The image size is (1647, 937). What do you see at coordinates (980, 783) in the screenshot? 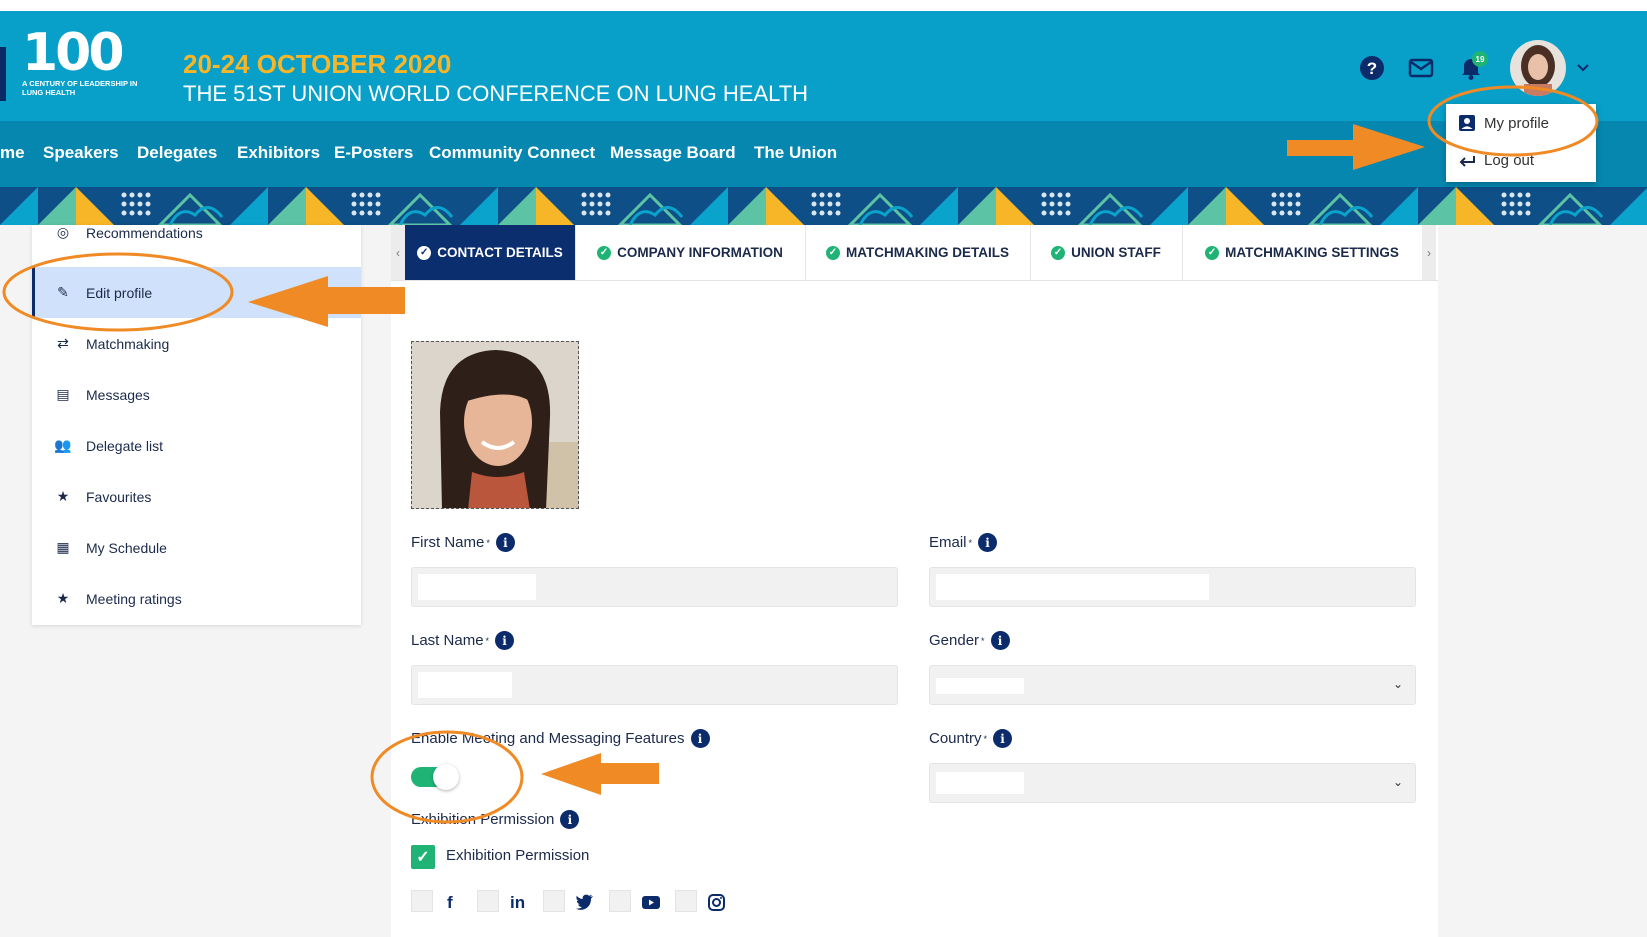
I see `country-value` at bounding box center [980, 783].